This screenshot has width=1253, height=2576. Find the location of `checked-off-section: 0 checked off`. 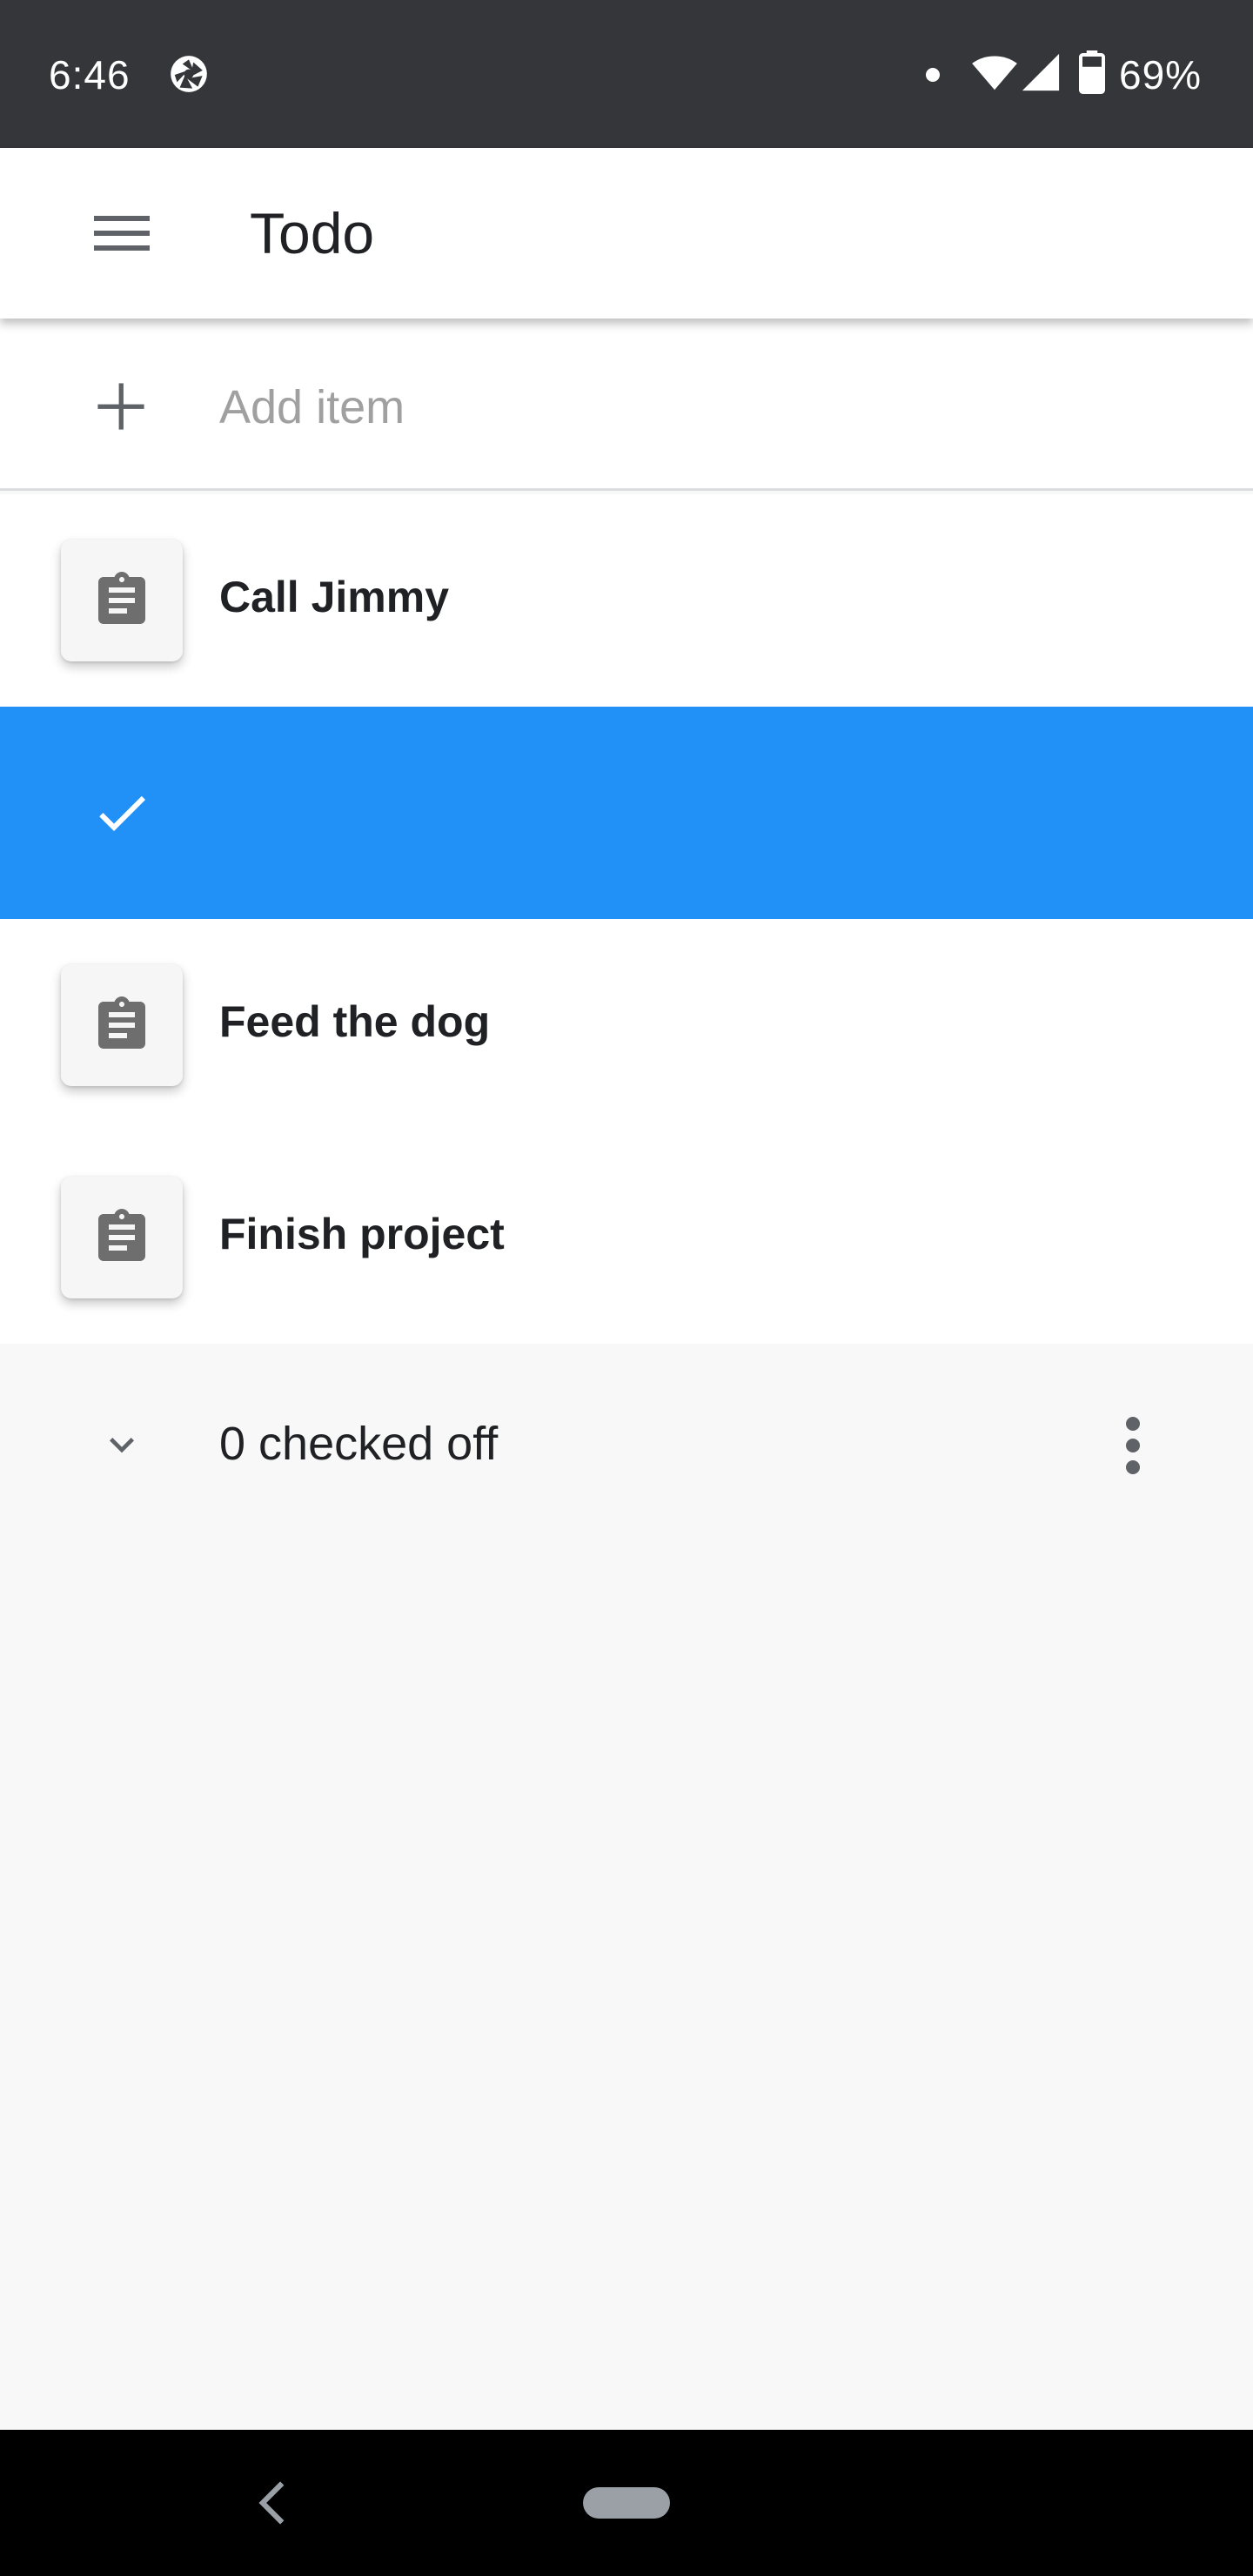

checked-off-section: 0 checked off is located at coordinates (626, 1442).